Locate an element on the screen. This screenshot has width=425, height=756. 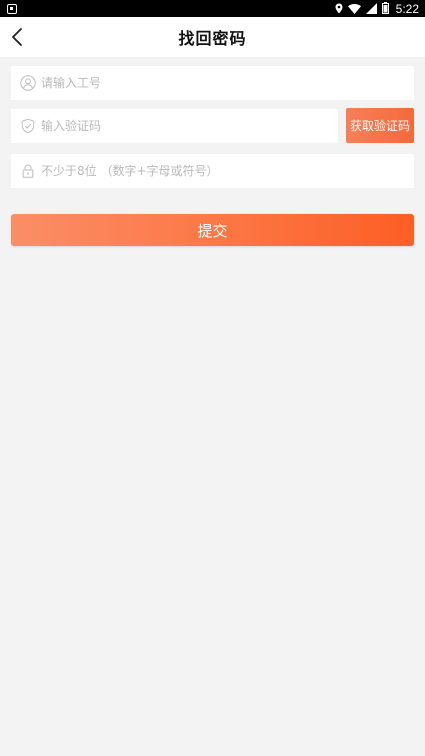
lock-icon is located at coordinates (28, 171).